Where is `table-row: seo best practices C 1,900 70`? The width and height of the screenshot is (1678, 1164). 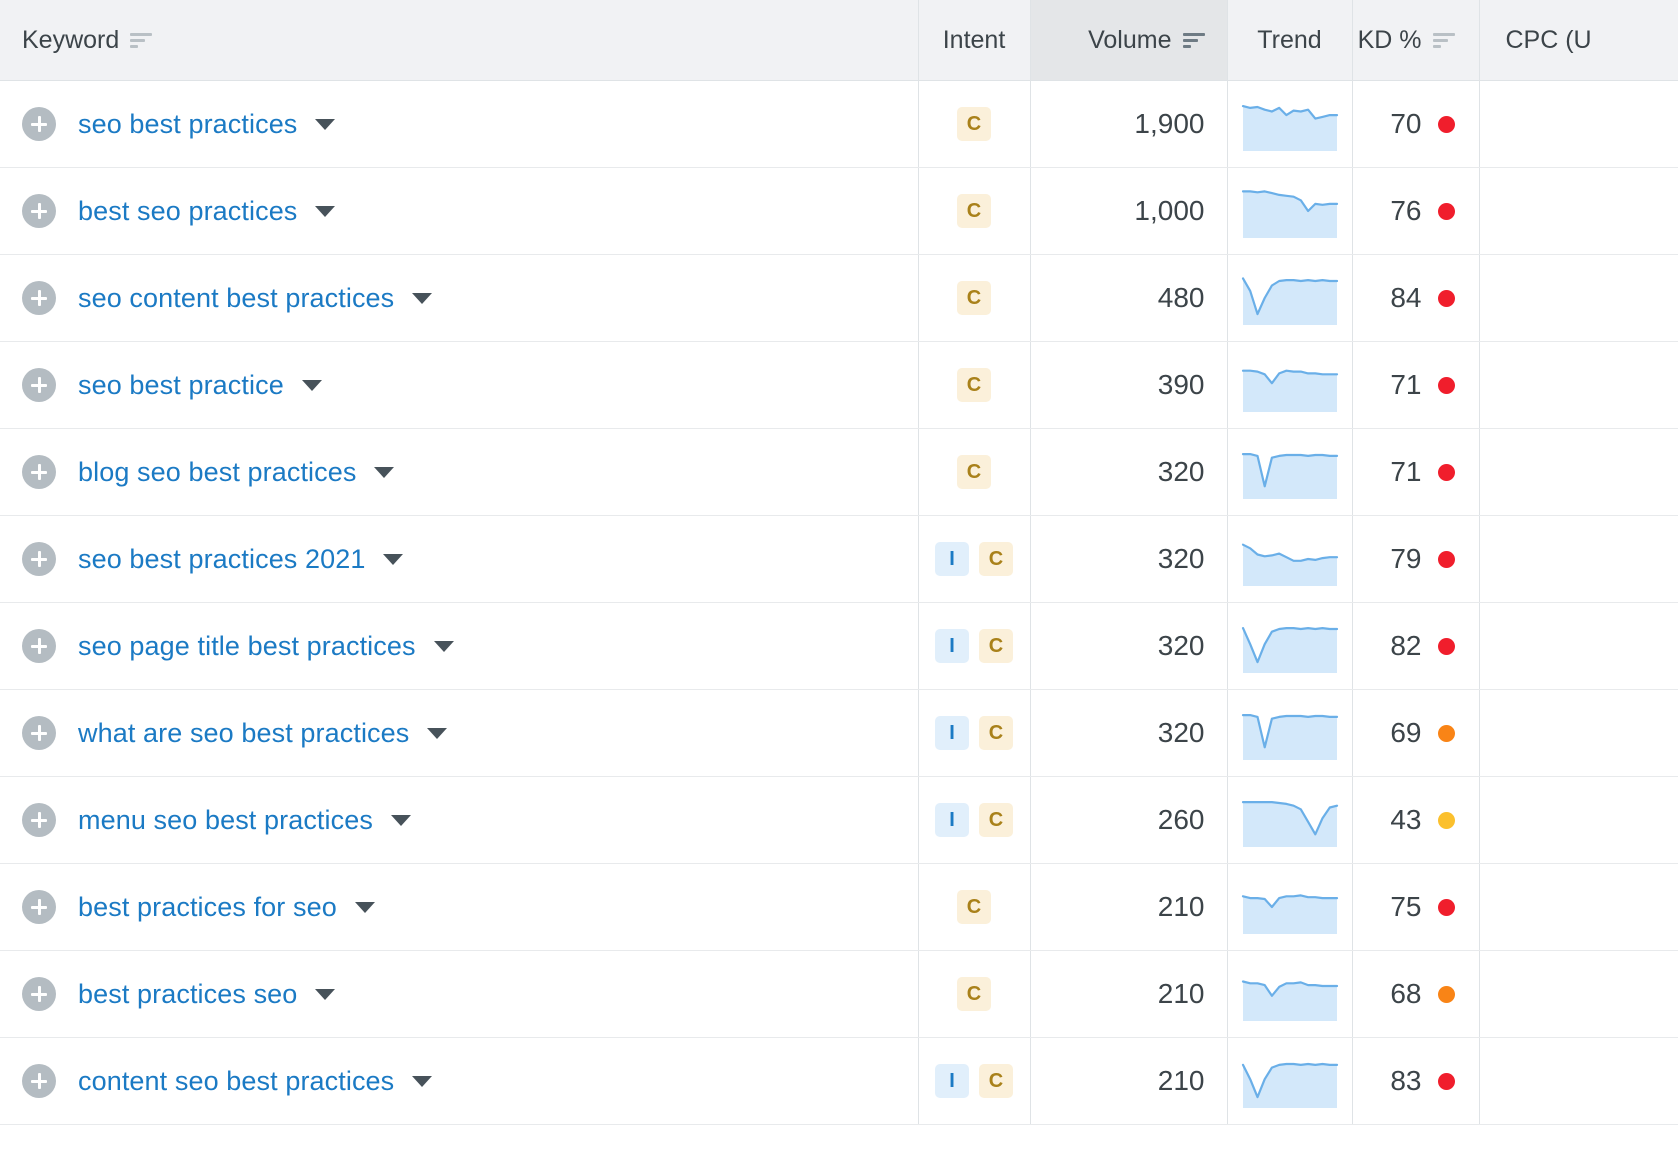 table-row: seo best practices C 1,900 70 is located at coordinates (839, 124).